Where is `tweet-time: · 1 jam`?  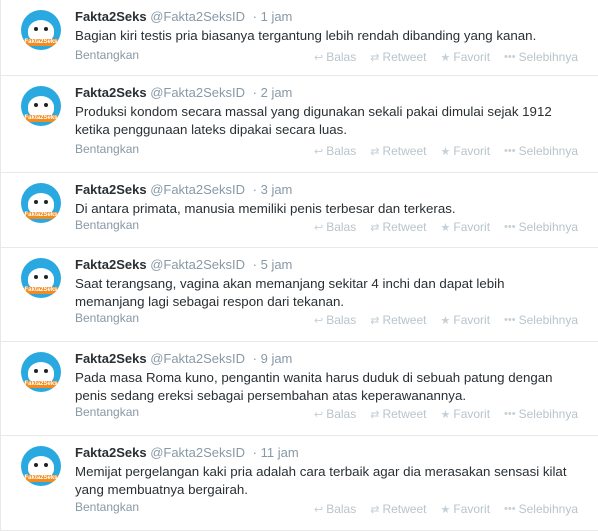 tweet-time: · 1 jam is located at coordinates (273, 16).